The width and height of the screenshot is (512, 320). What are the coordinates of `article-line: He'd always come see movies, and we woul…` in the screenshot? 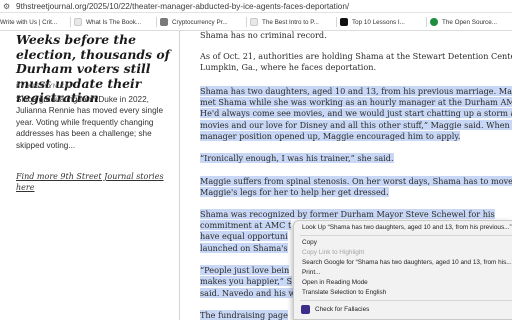 It's located at (356, 113).